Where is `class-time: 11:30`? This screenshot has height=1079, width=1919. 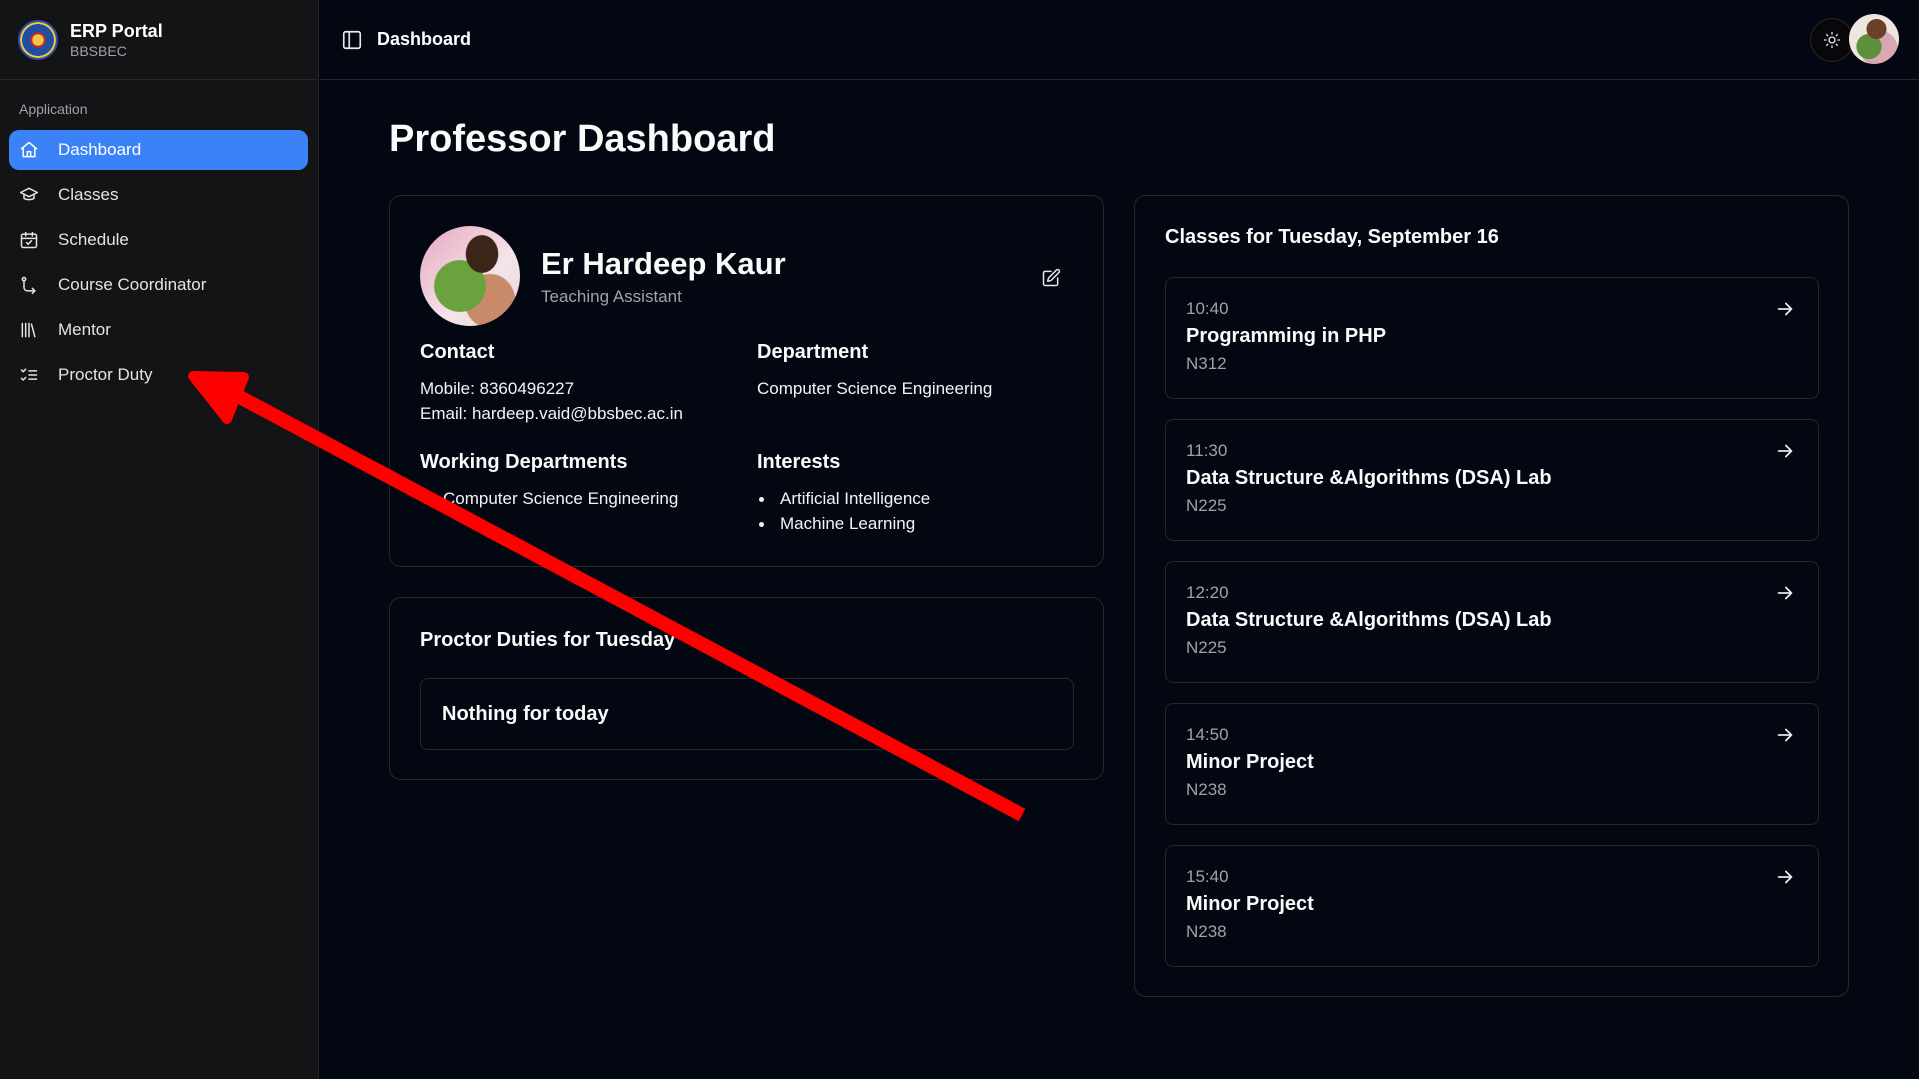
class-time: 11:30 is located at coordinates (1207, 450).